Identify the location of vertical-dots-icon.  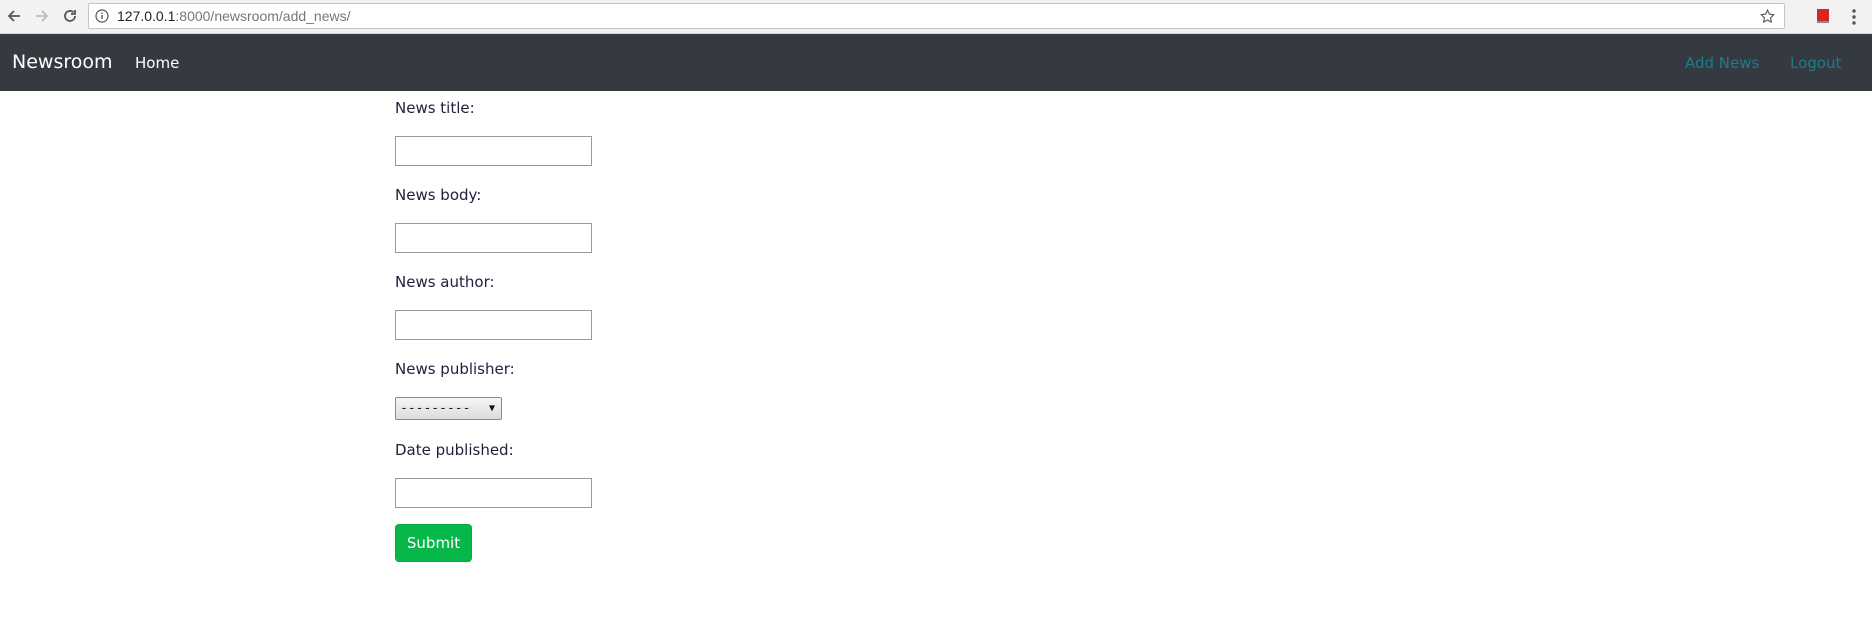
(1854, 17).